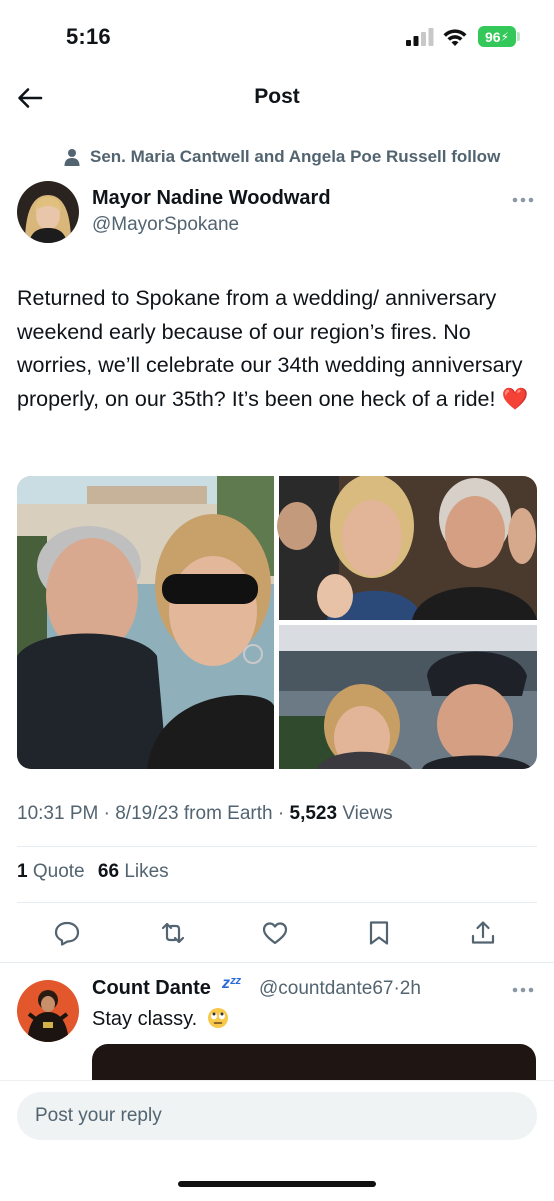  What do you see at coordinates (22, 871) in the screenshot?
I see `quotes-count: 1` at bounding box center [22, 871].